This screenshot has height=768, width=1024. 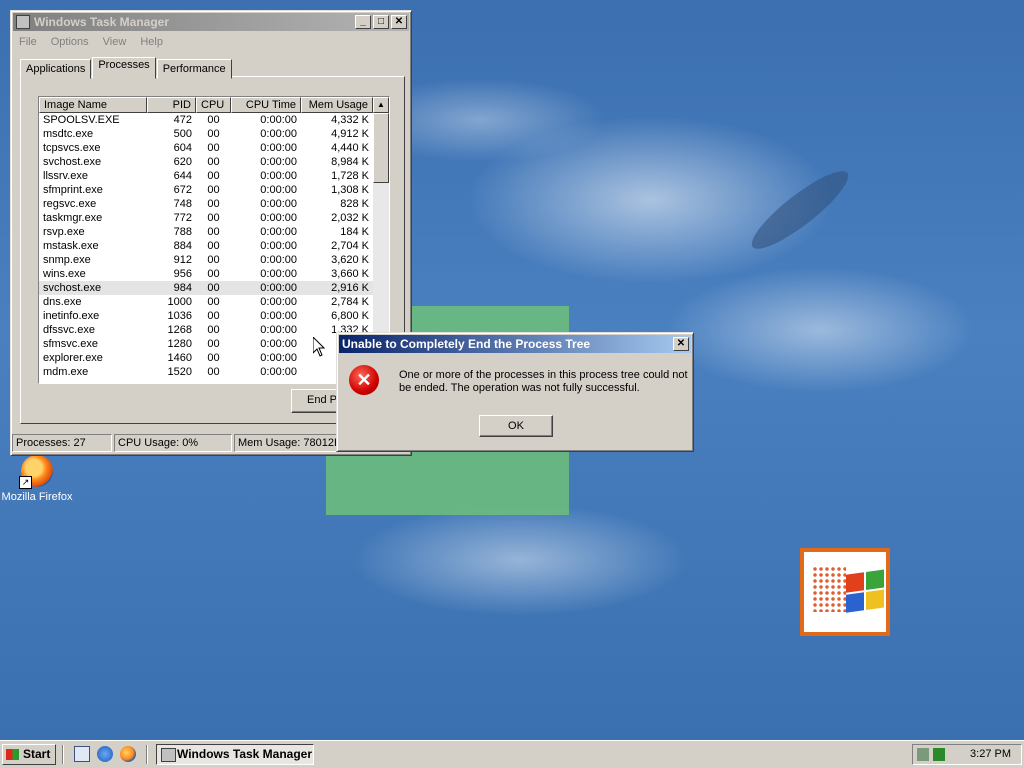 What do you see at coordinates (66, 372) in the screenshot?
I see `process-name: mdm.exe` at bounding box center [66, 372].